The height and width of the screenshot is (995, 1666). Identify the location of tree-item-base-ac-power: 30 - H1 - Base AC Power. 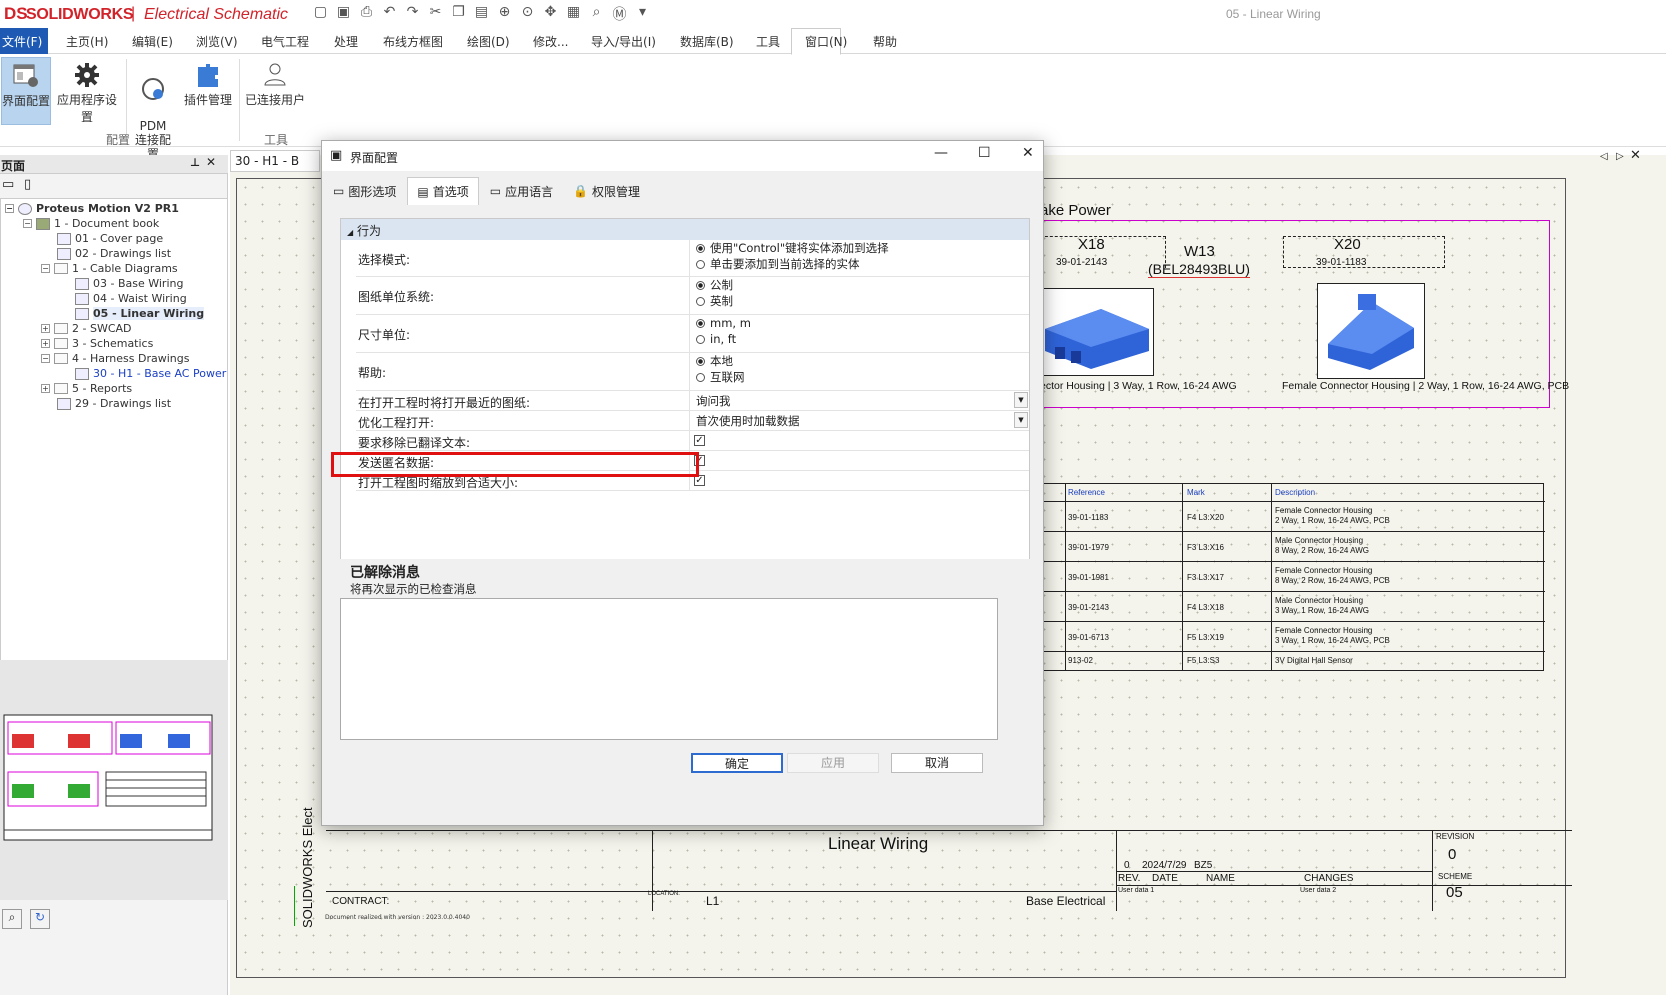
(150, 373).